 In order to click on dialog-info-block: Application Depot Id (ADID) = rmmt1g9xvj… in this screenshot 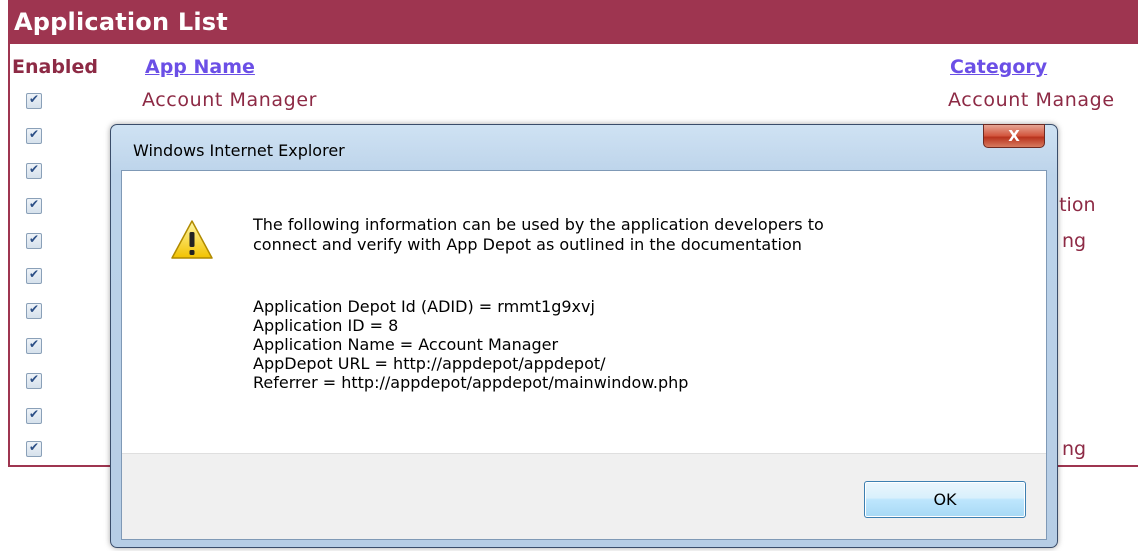, I will do `click(470, 344)`.